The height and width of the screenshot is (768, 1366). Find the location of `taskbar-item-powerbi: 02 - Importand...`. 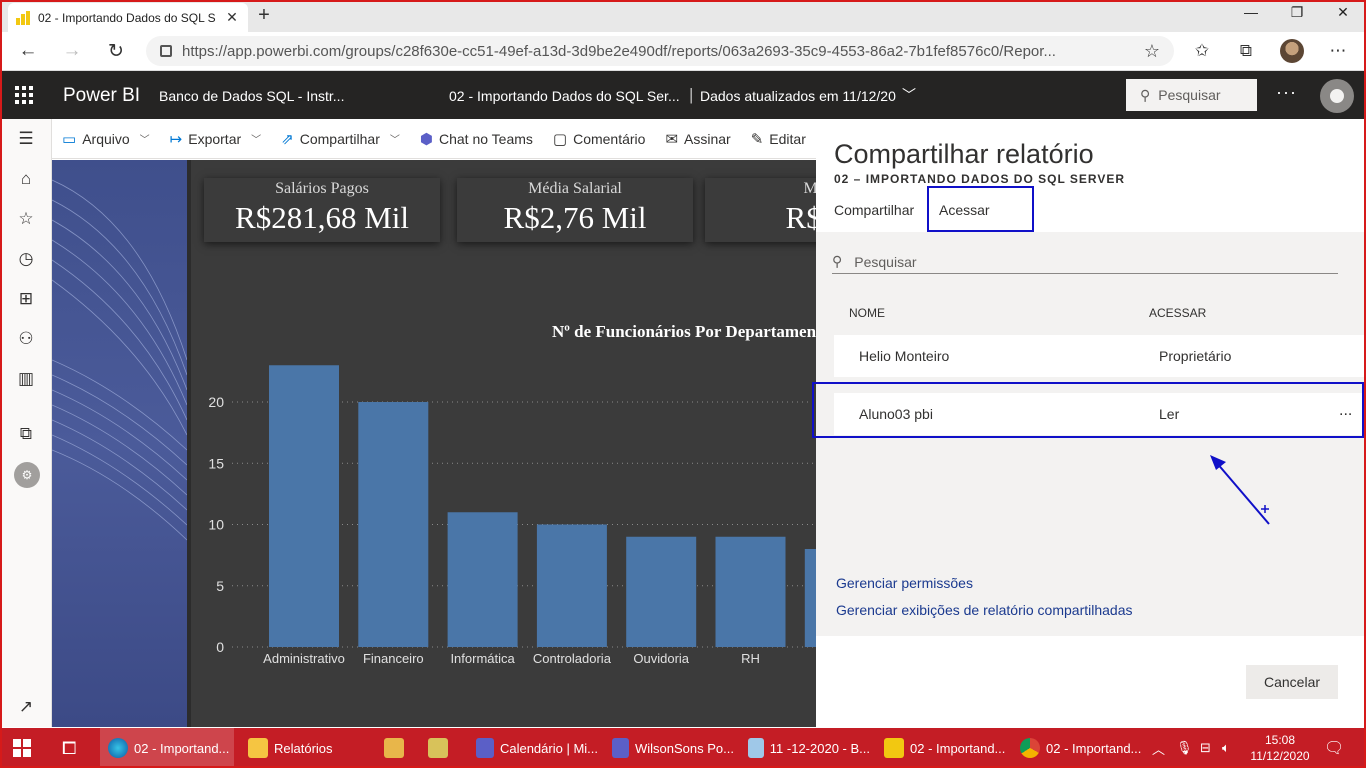

taskbar-item-powerbi: 02 - Importand... is located at coordinates (943, 748).